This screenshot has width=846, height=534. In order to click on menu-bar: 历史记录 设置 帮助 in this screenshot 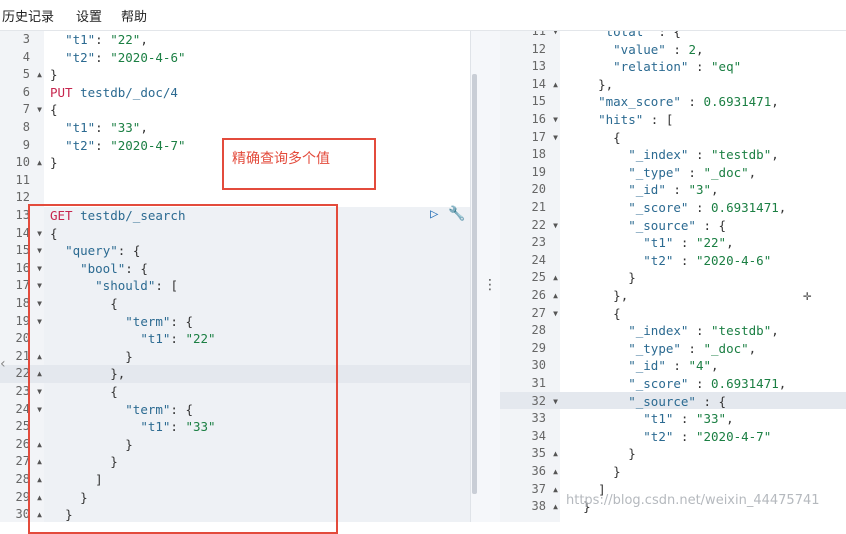, I will do `click(423, 15)`.